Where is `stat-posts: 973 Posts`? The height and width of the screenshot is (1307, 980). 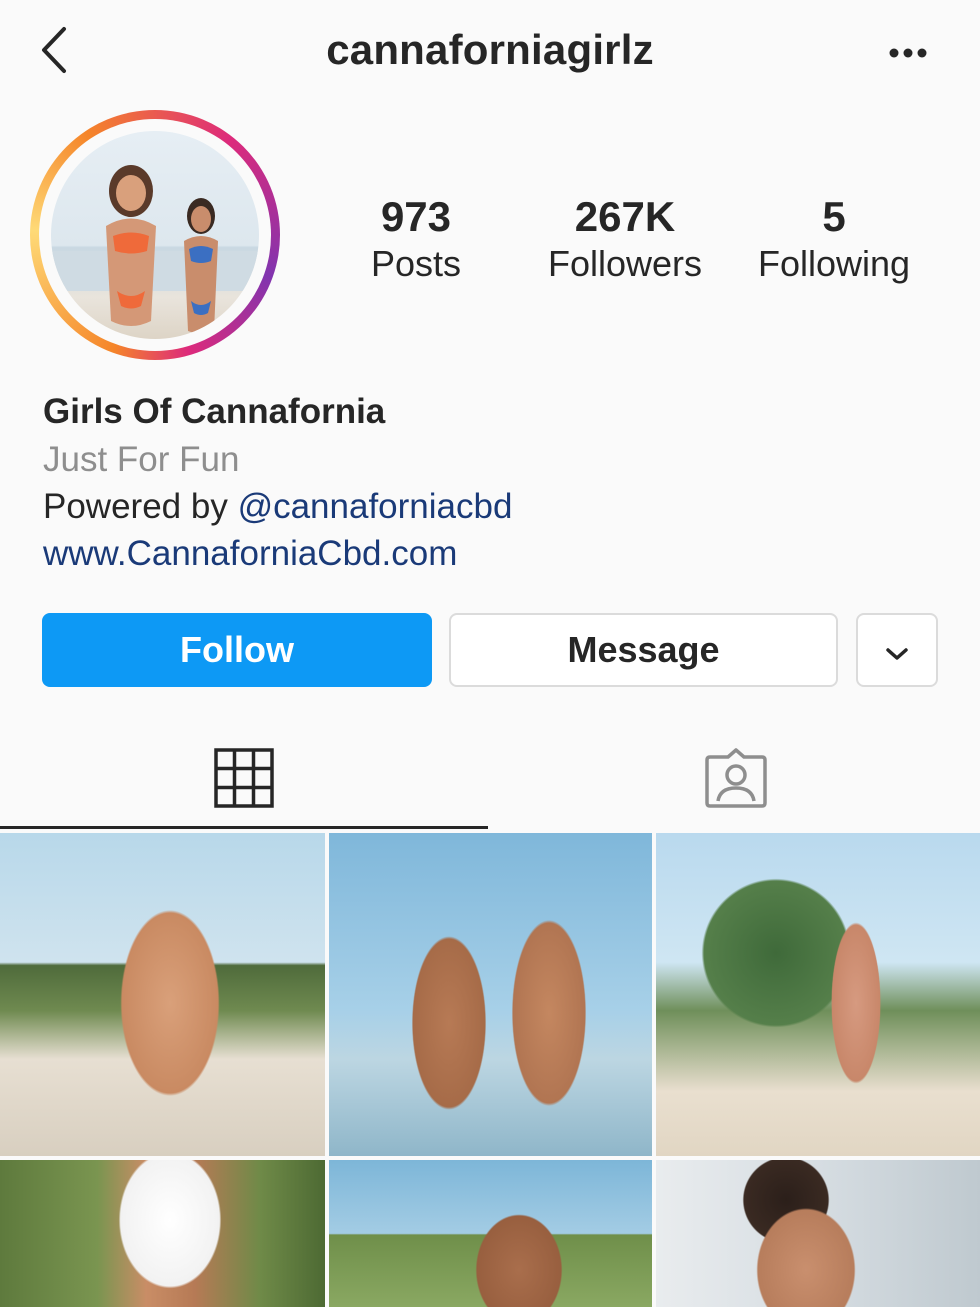 stat-posts: 973 Posts is located at coordinates (416, 239).